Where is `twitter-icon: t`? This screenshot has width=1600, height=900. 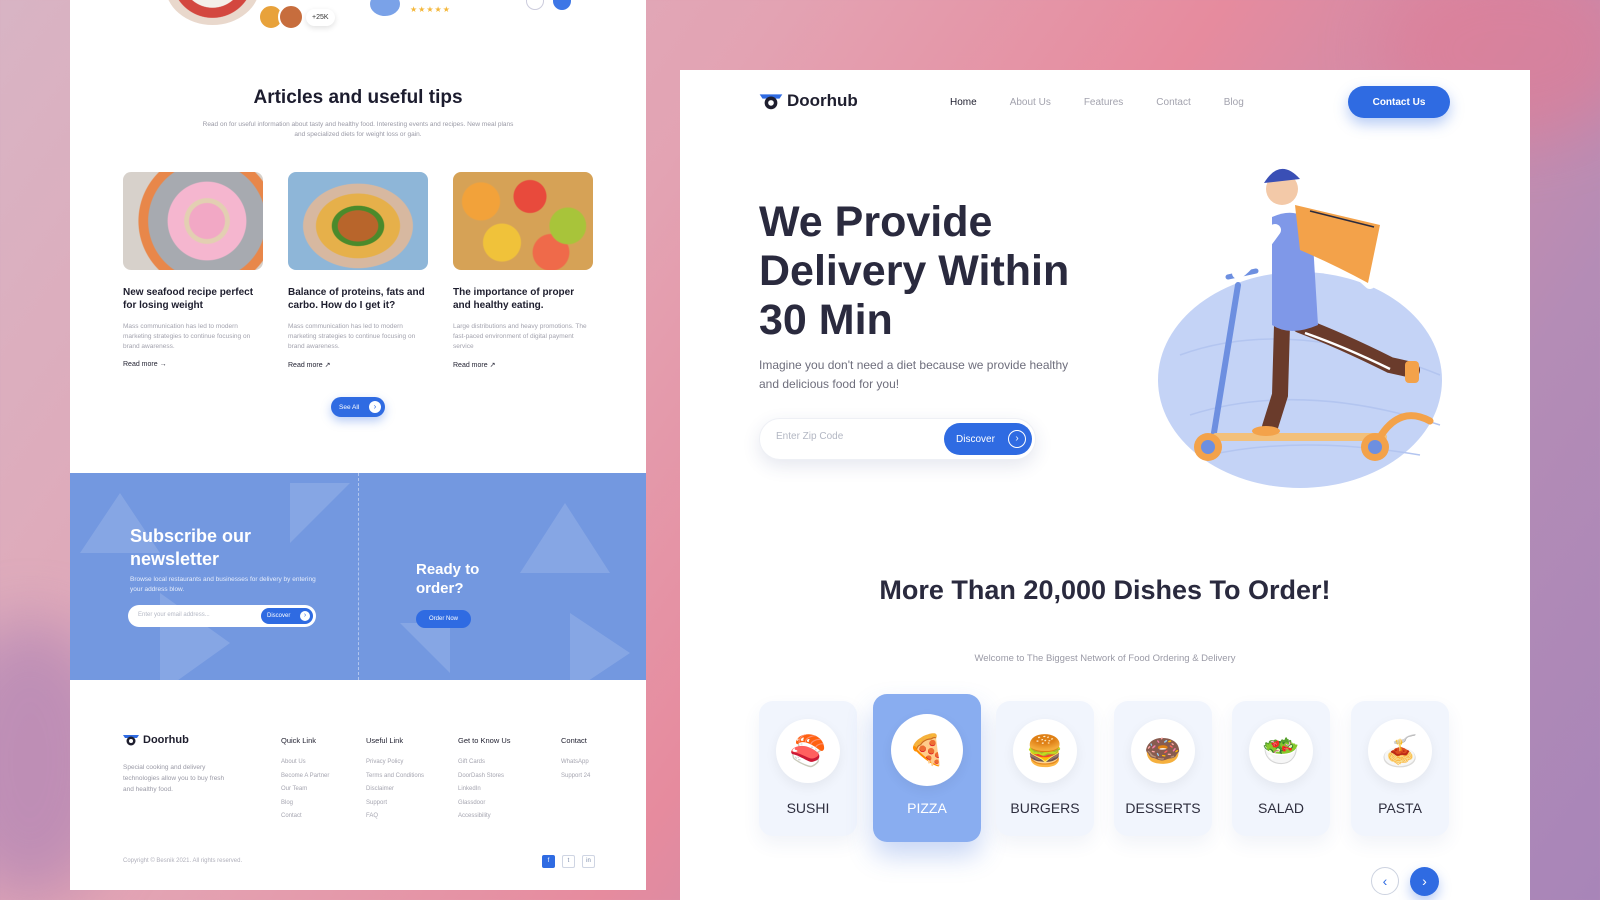 twitter-icon: t is located at coordinates (568, 861).